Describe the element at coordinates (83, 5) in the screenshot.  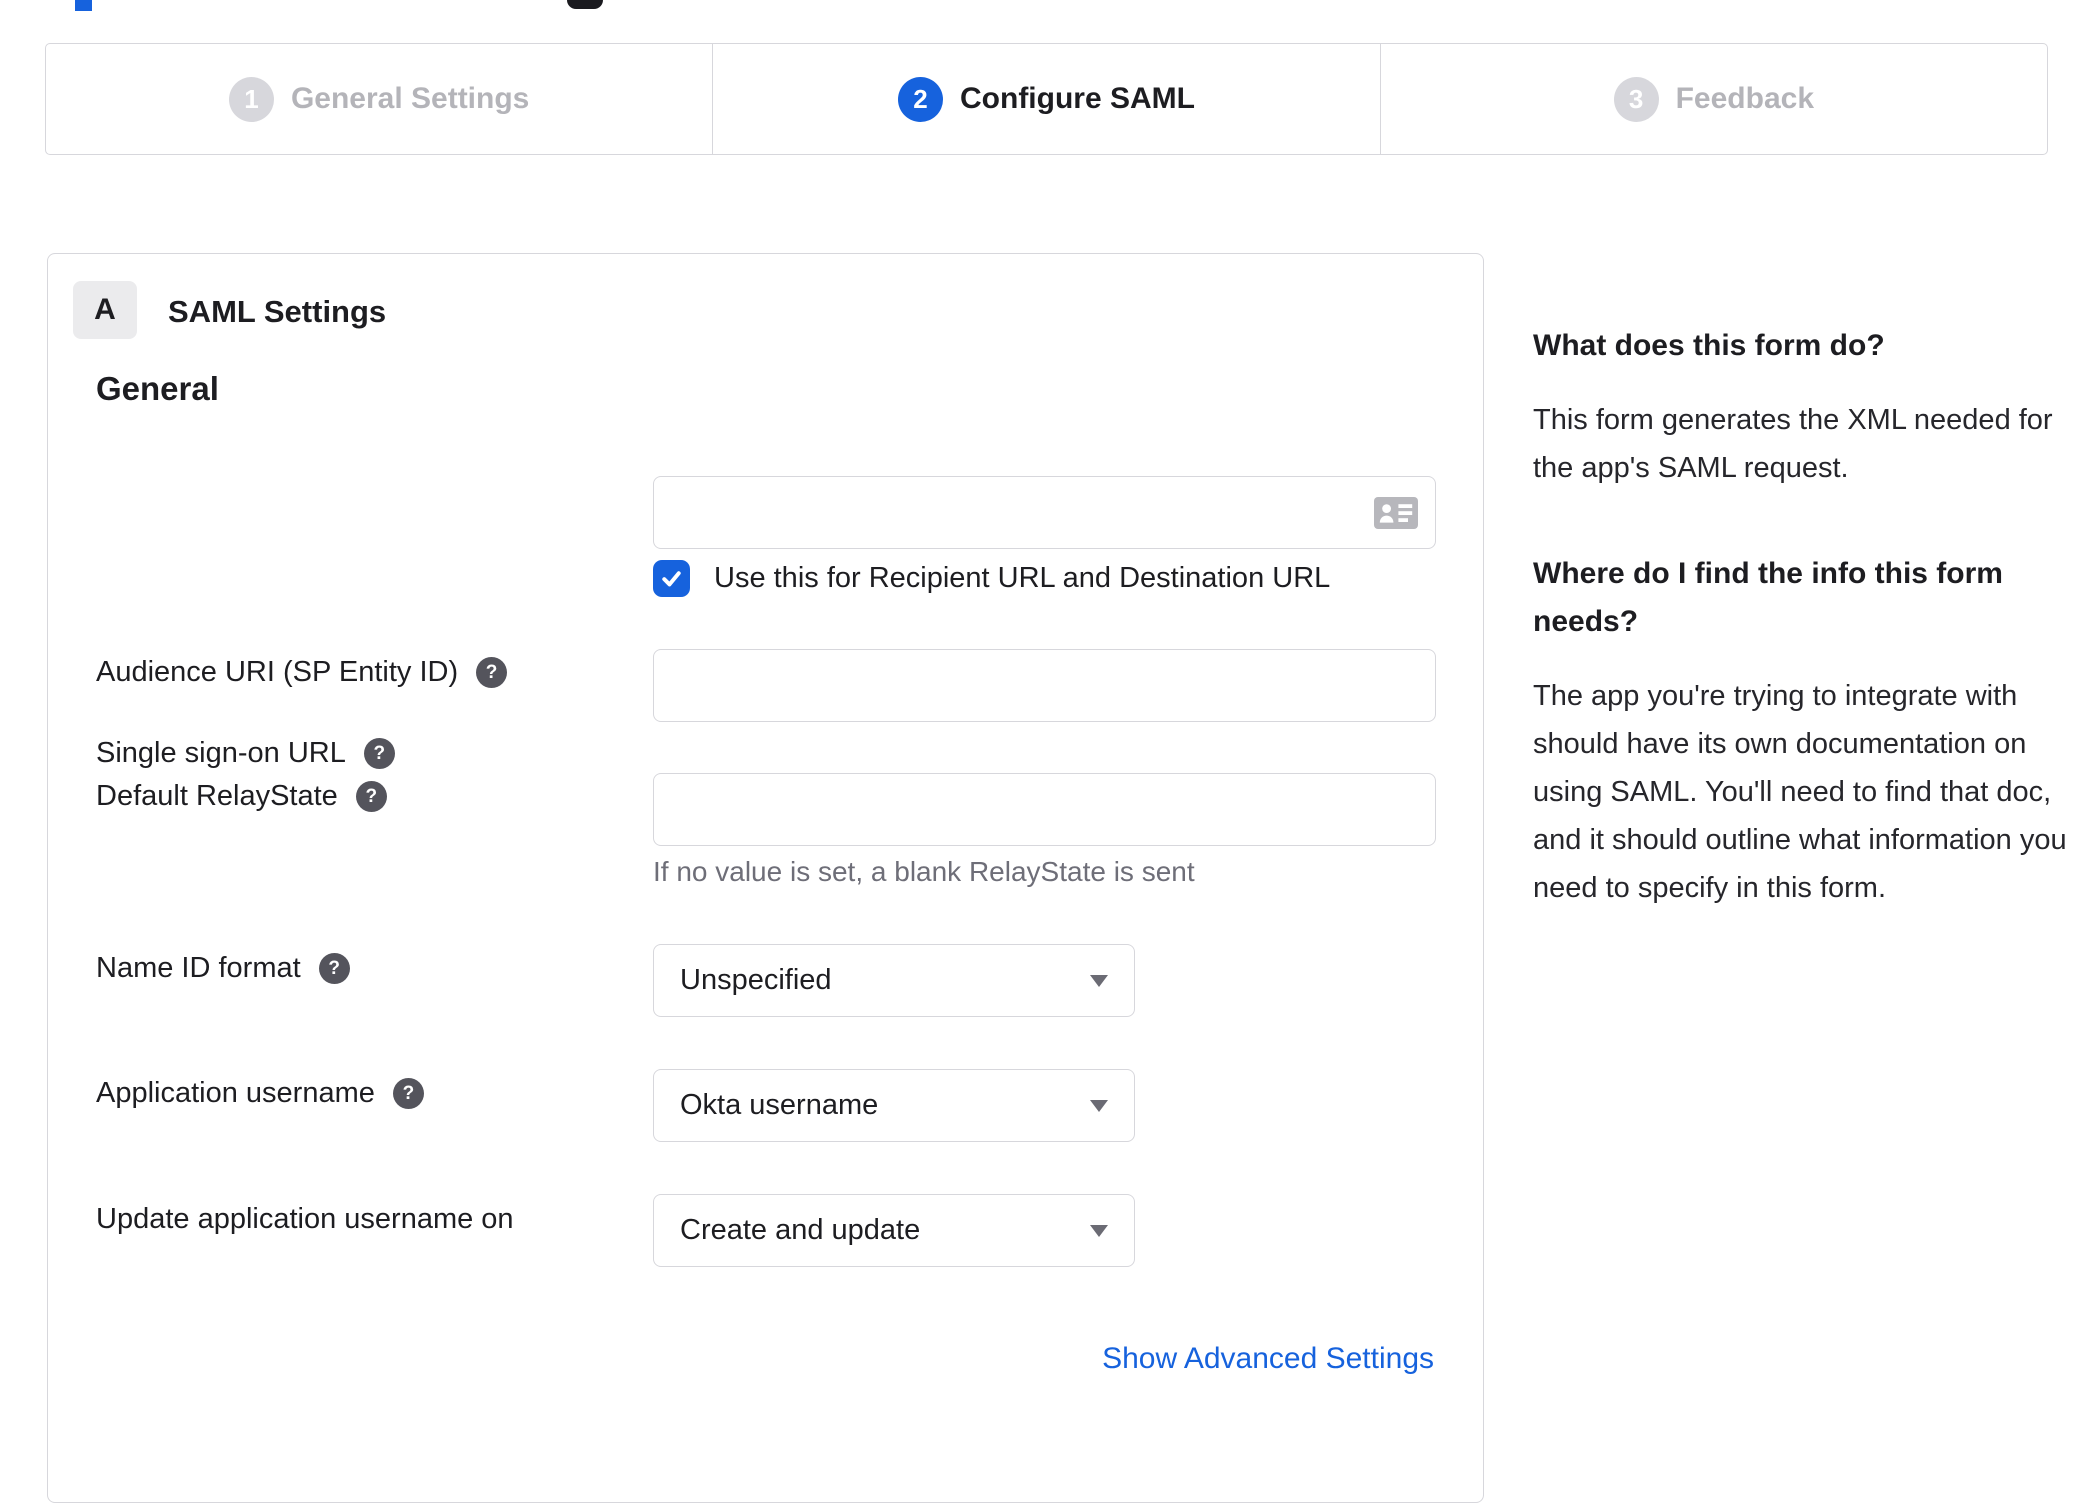
I see `cutoff-blue-accent` at that location.